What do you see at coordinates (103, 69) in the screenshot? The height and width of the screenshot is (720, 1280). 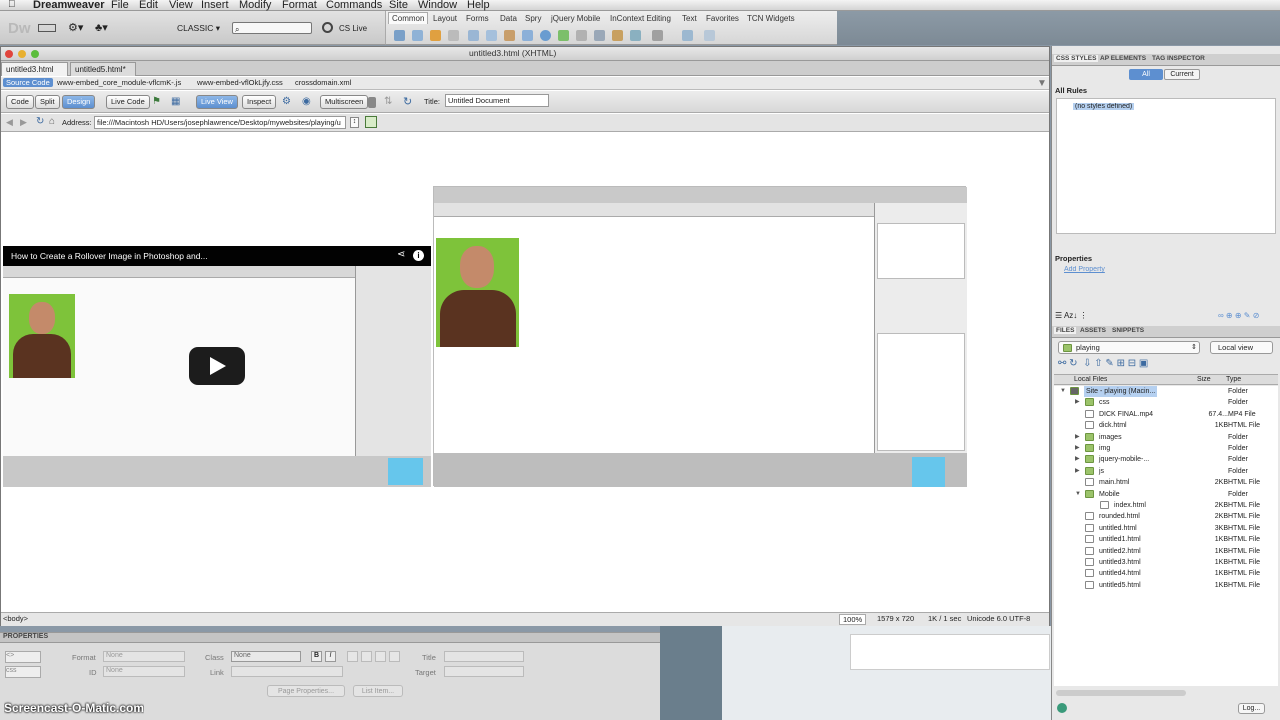 I see `tab-untitled5: untitled5.html*` at bounding box center [103, 69].